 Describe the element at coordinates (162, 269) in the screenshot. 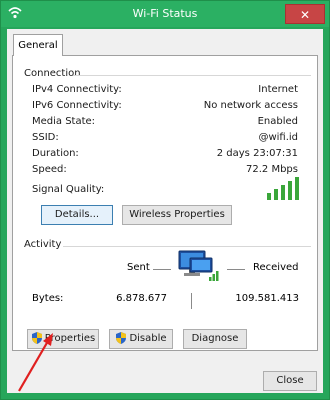

I see `sent-line` at that location.